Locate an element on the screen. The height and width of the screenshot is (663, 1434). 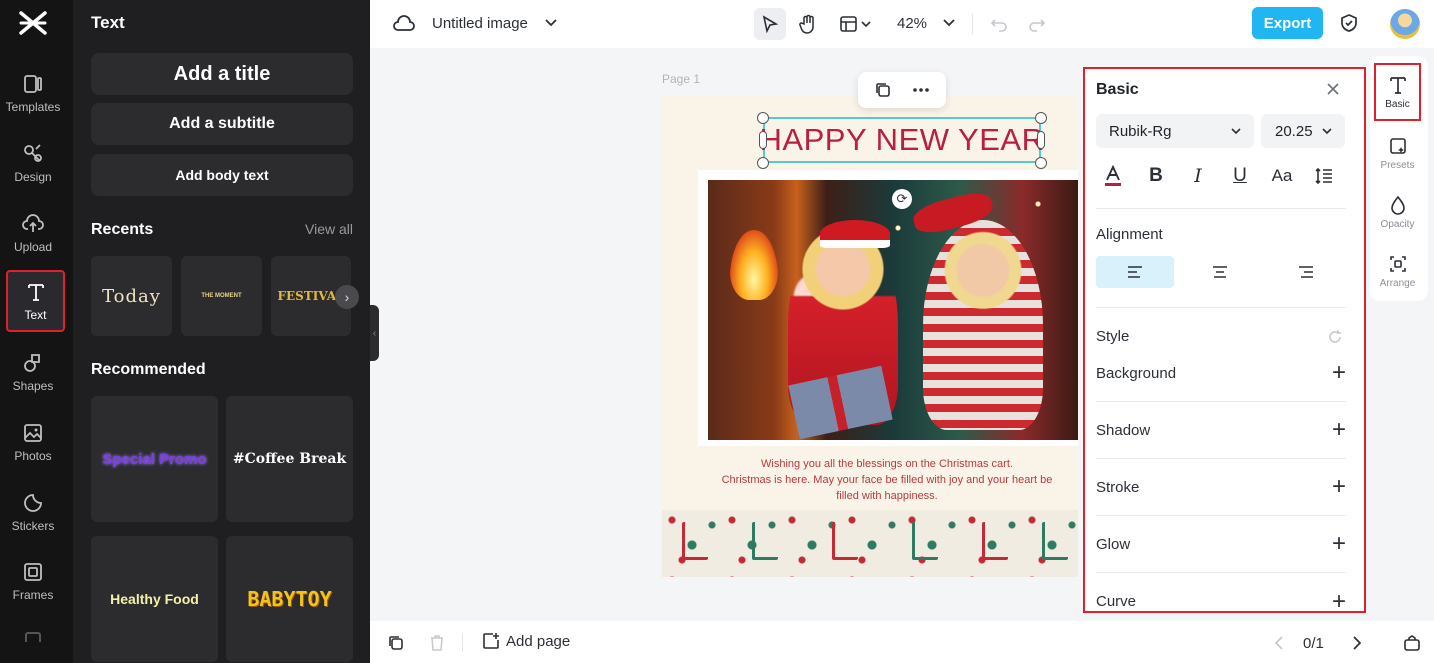
layers-button is located at coordinates (396, 643).